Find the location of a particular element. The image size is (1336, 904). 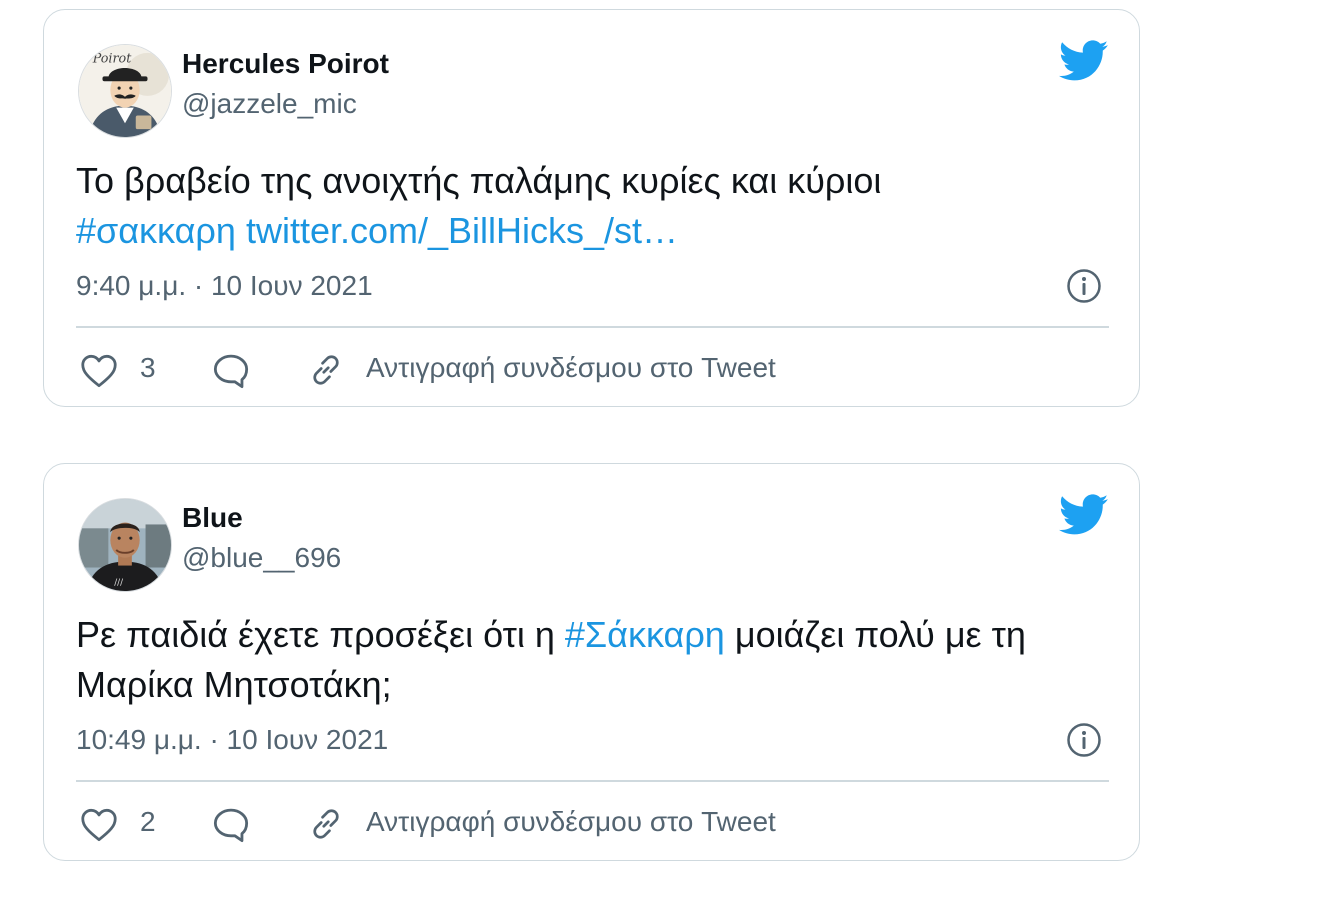

poirot-cartoon-avatar: Poirot is located at coordinates (125, 91).